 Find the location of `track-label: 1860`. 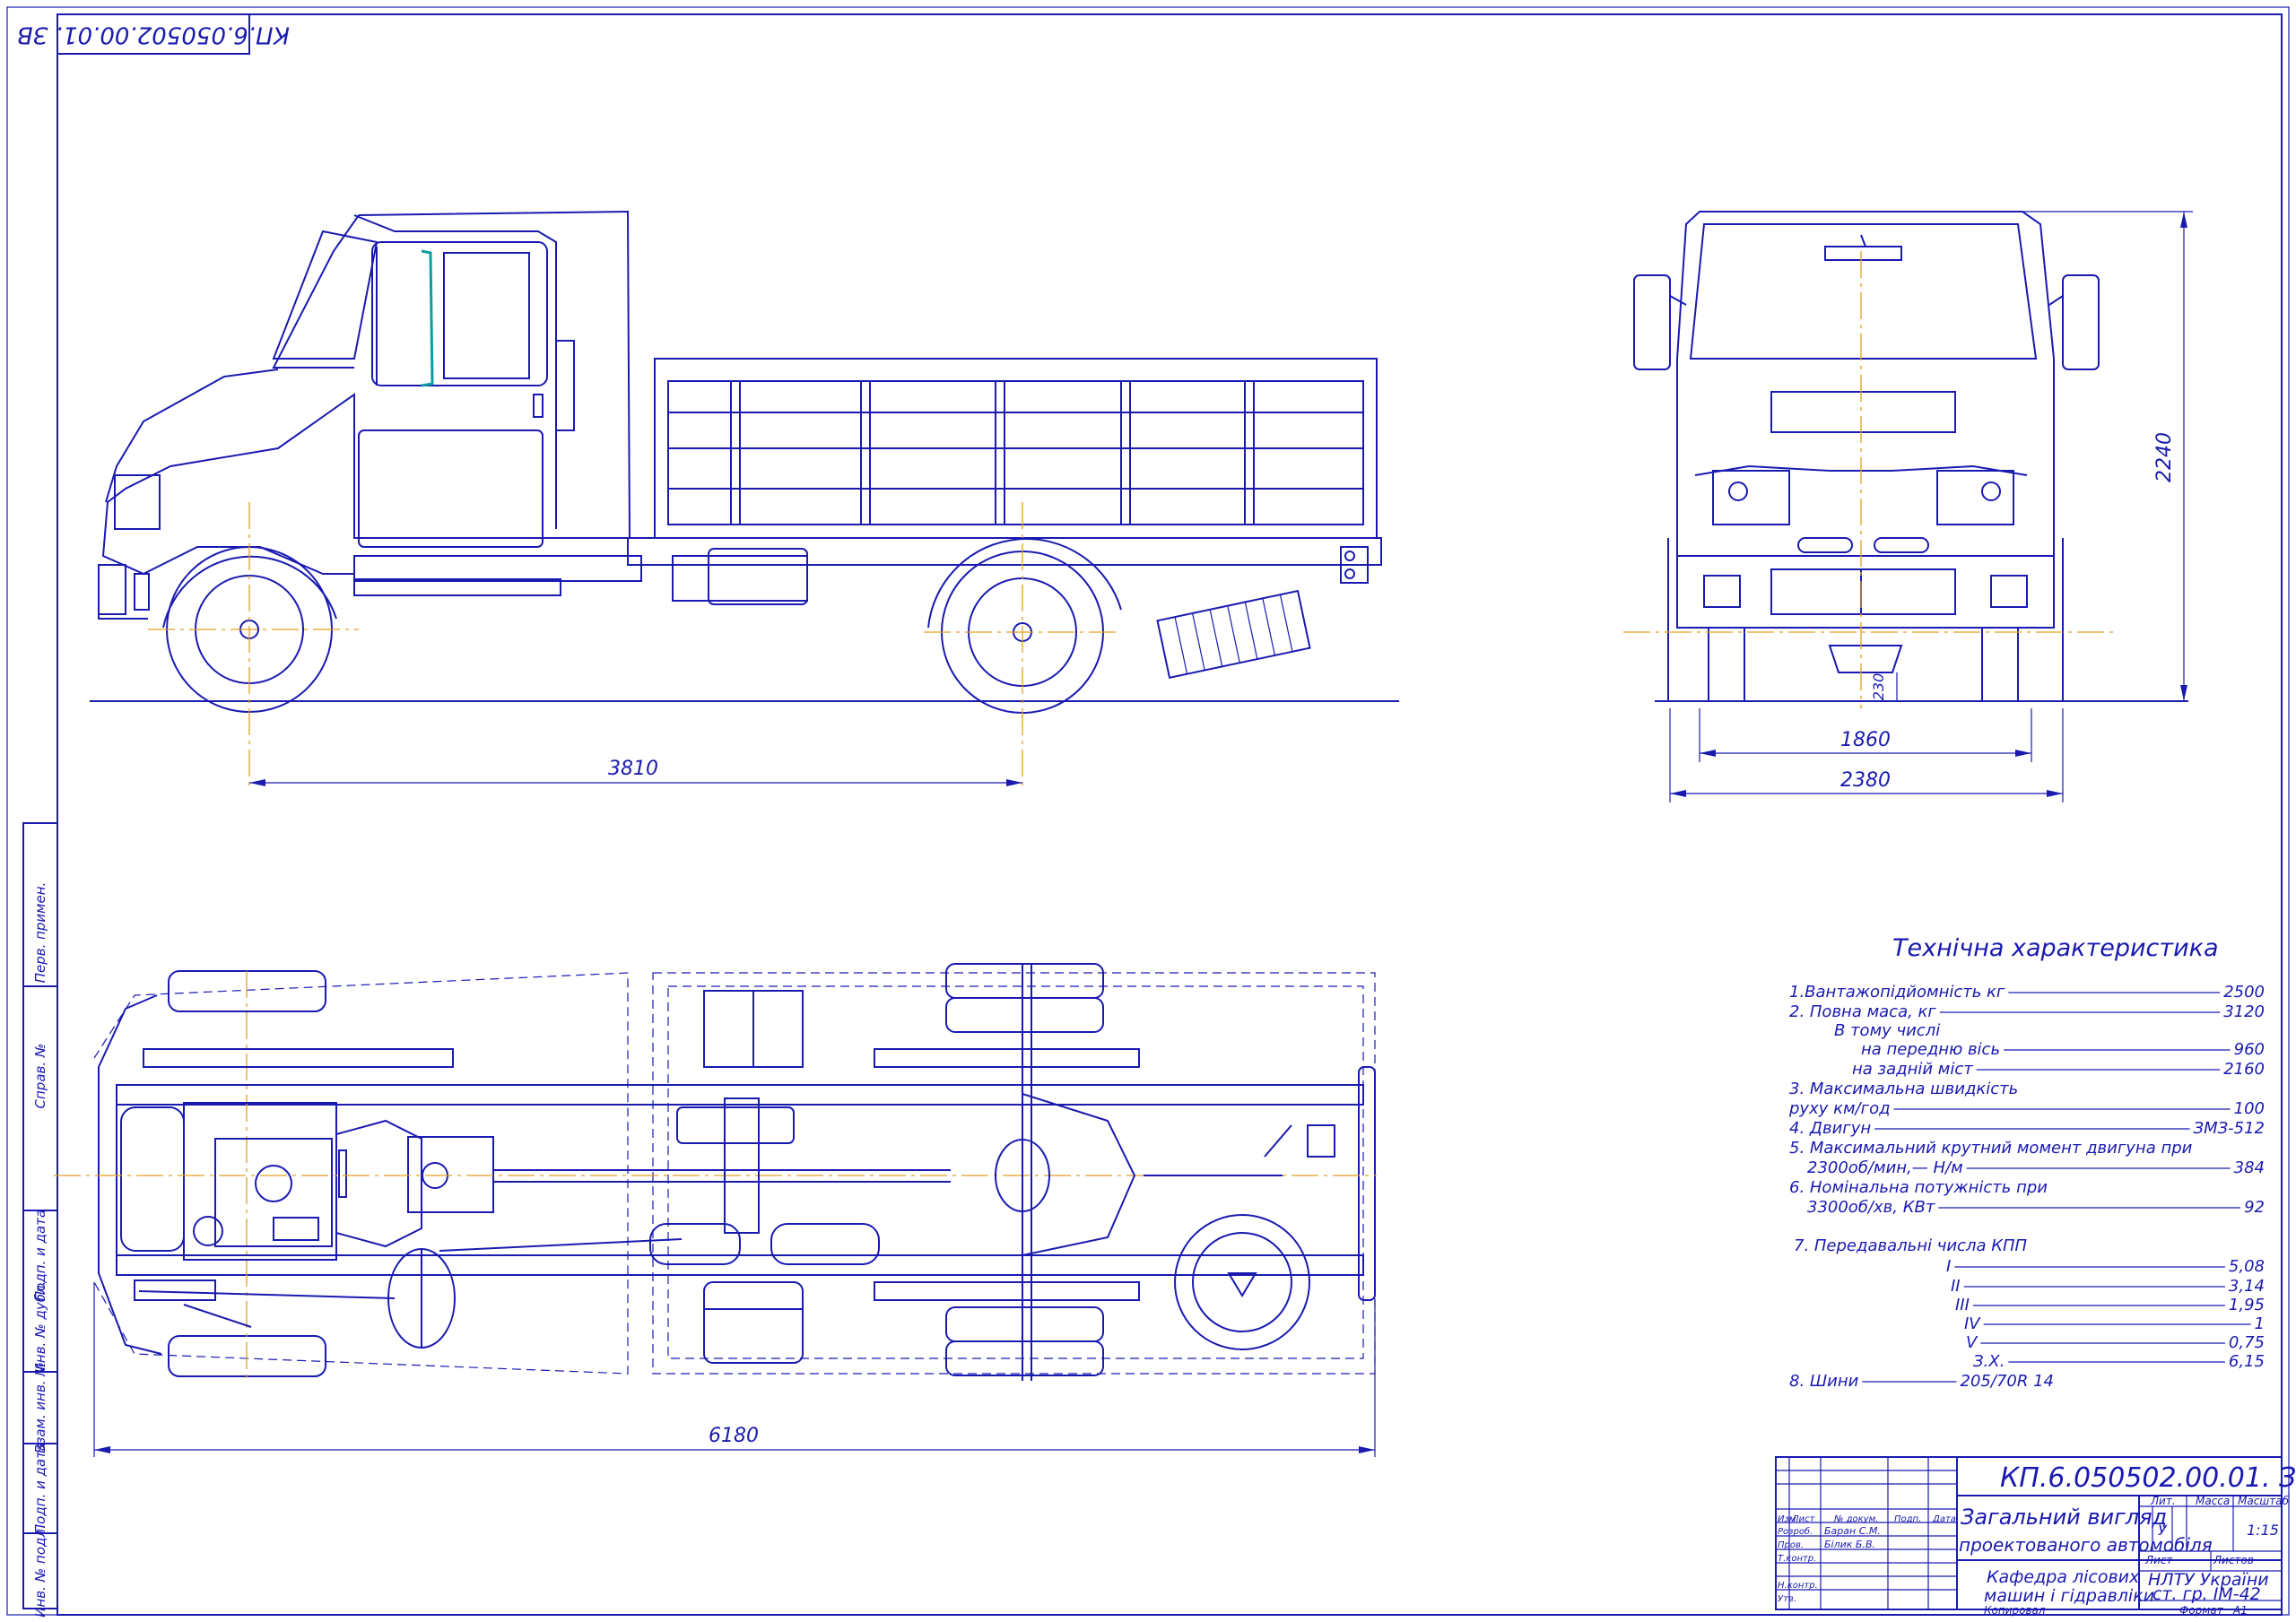

track-label: 1860 is located at coordinates (1865, 740).